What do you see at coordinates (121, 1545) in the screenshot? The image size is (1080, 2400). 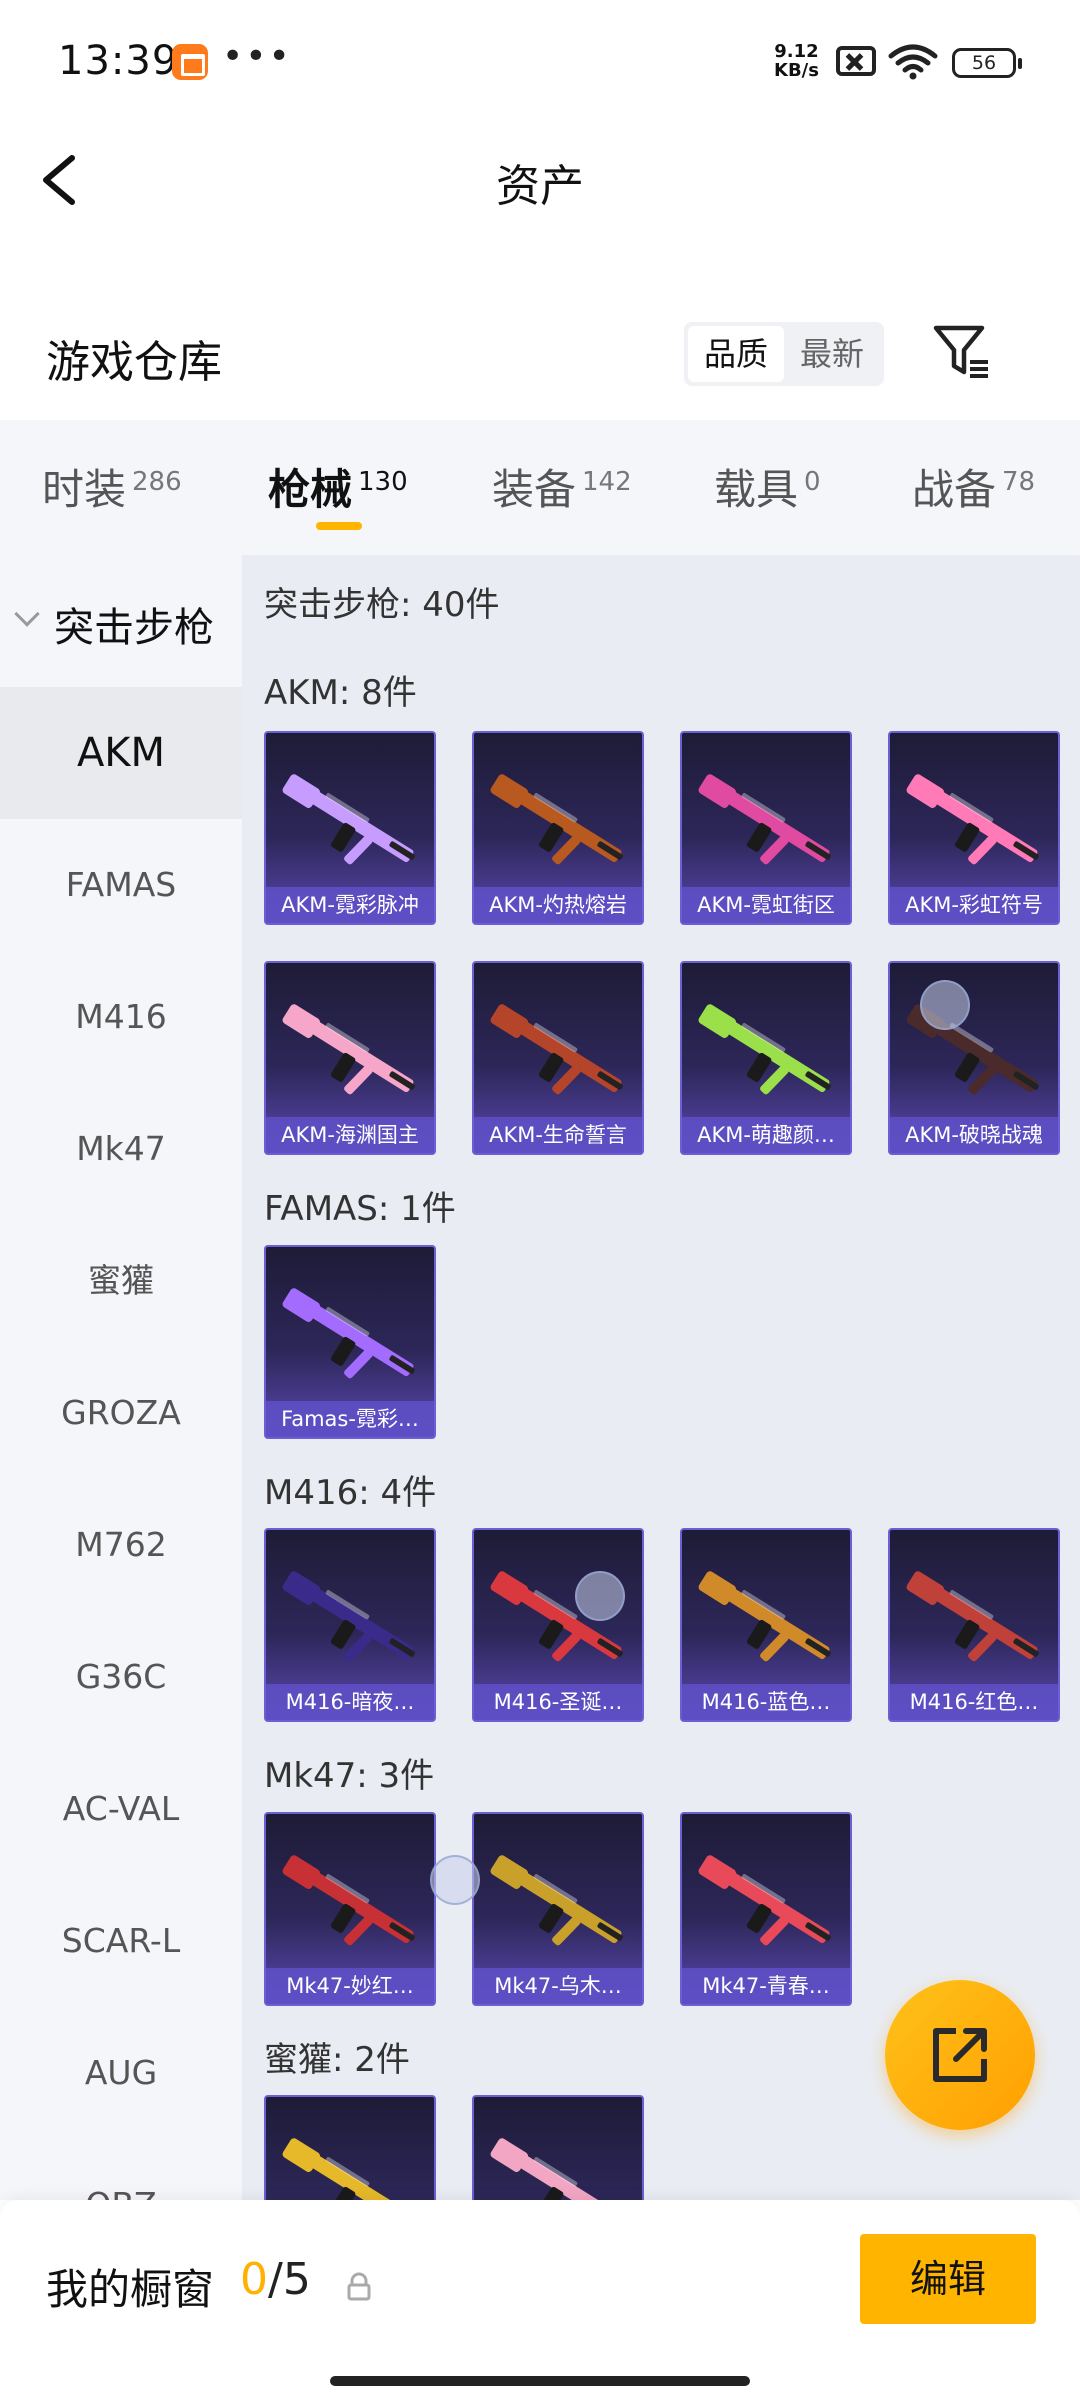 I see `sidebar-item-m762: M762` at bounding box center [121, 1545].